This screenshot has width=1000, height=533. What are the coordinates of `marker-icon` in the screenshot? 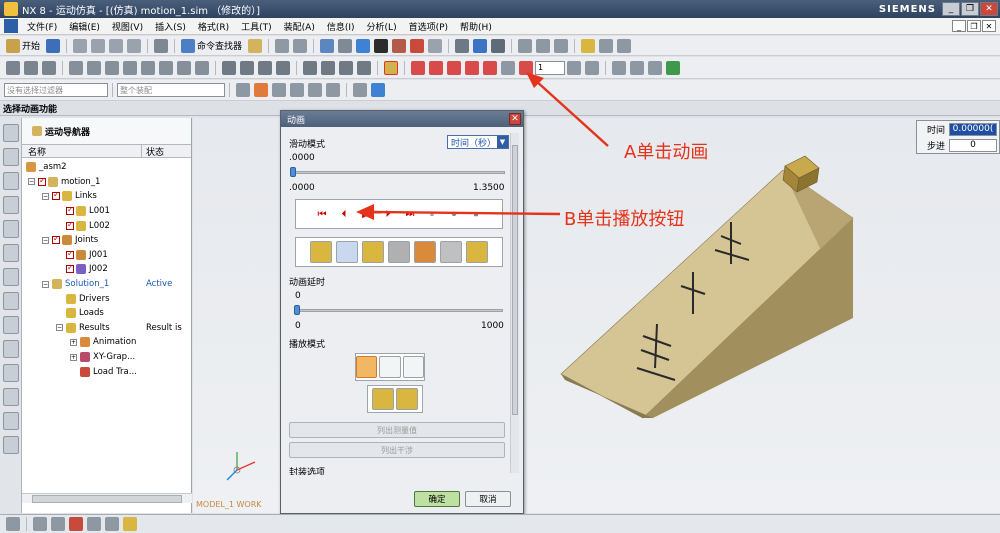 It's located at (130, 524).